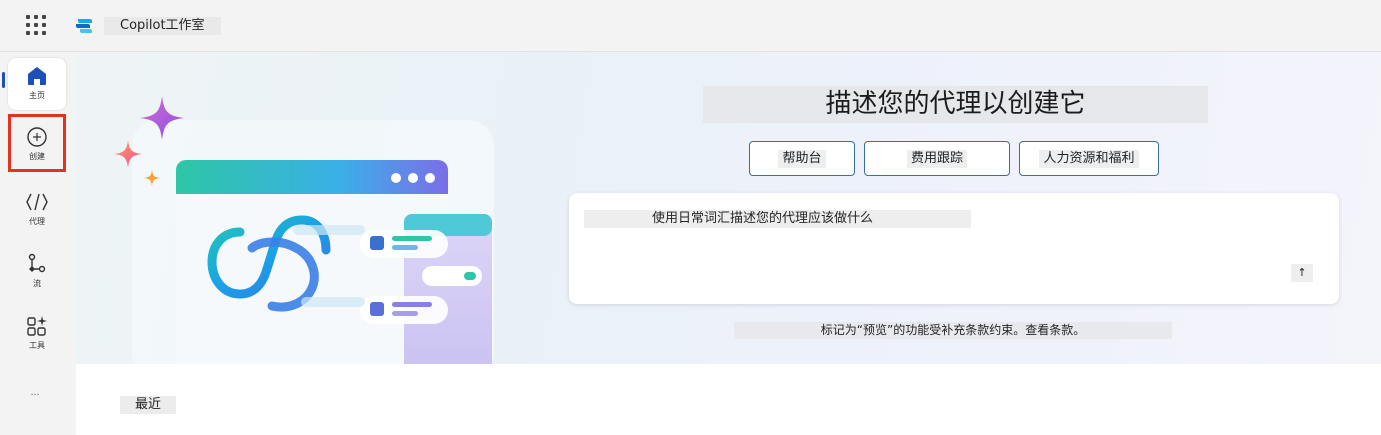  Describe the element at coordinates (953, 330) in the screenshot. I see `preview-terms-notice: 标记为“预览”的功能受补充条款约束。查看条款。` at that location.